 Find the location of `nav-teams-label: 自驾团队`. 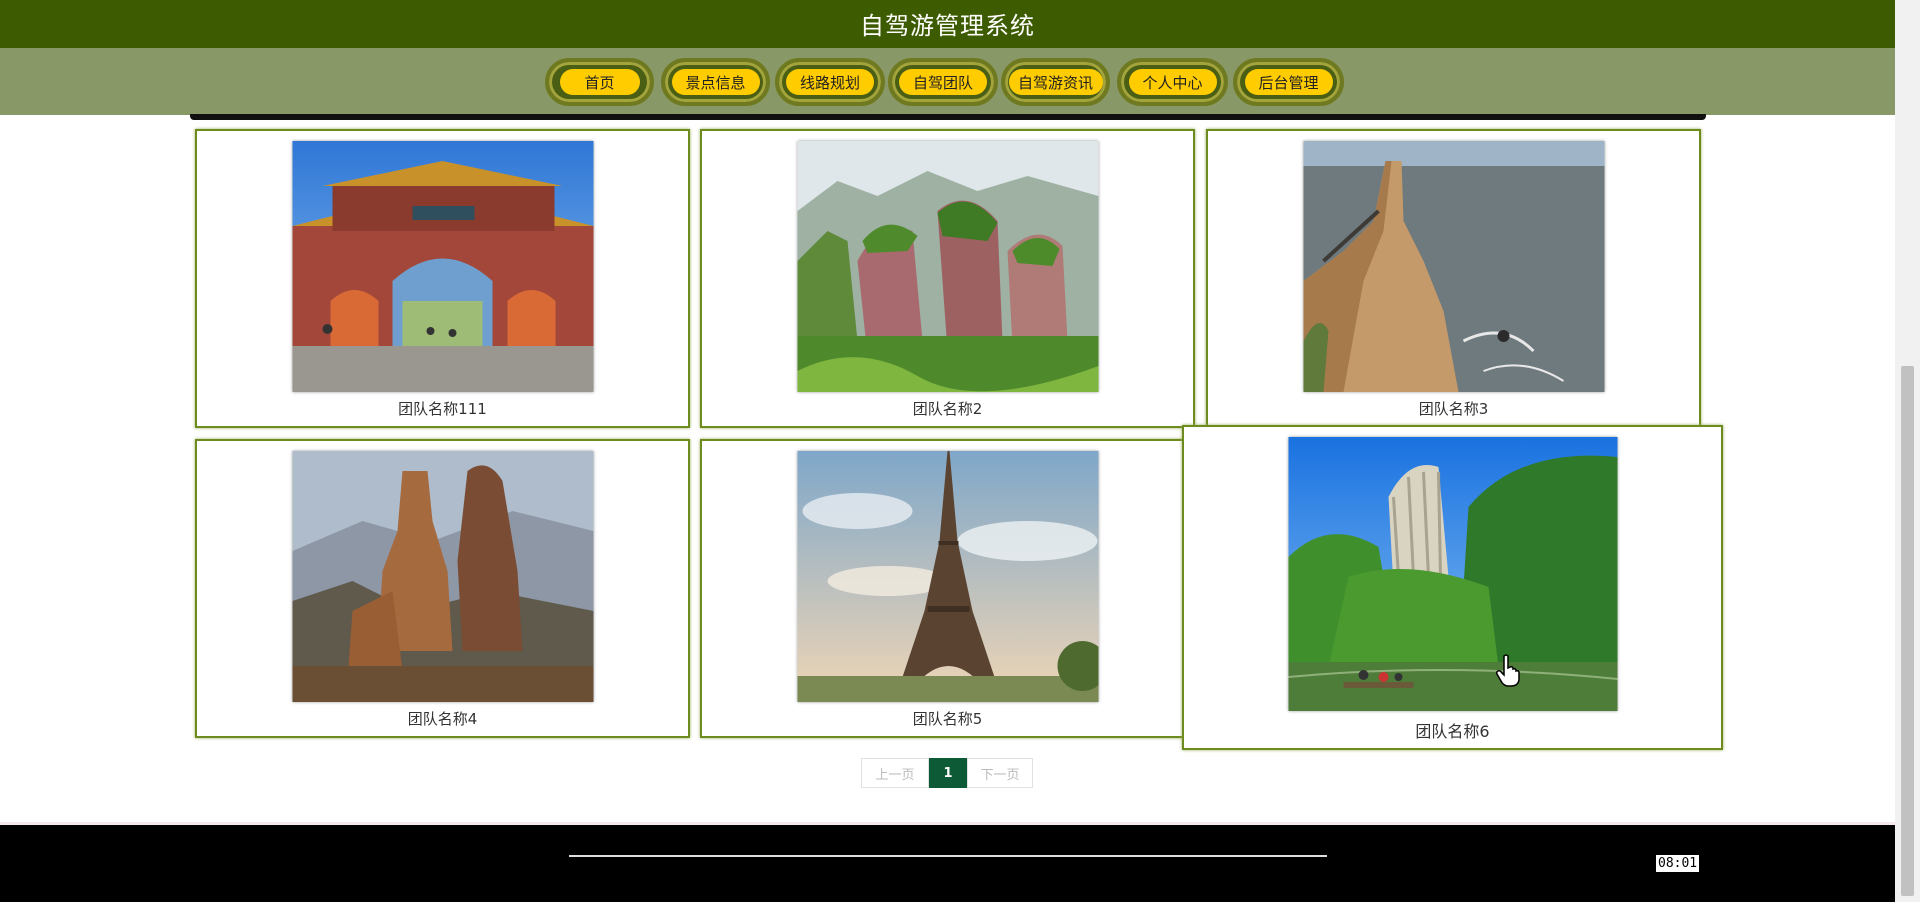

nav-teams-label: 自驾团队 is located at coordinates (943, 82).